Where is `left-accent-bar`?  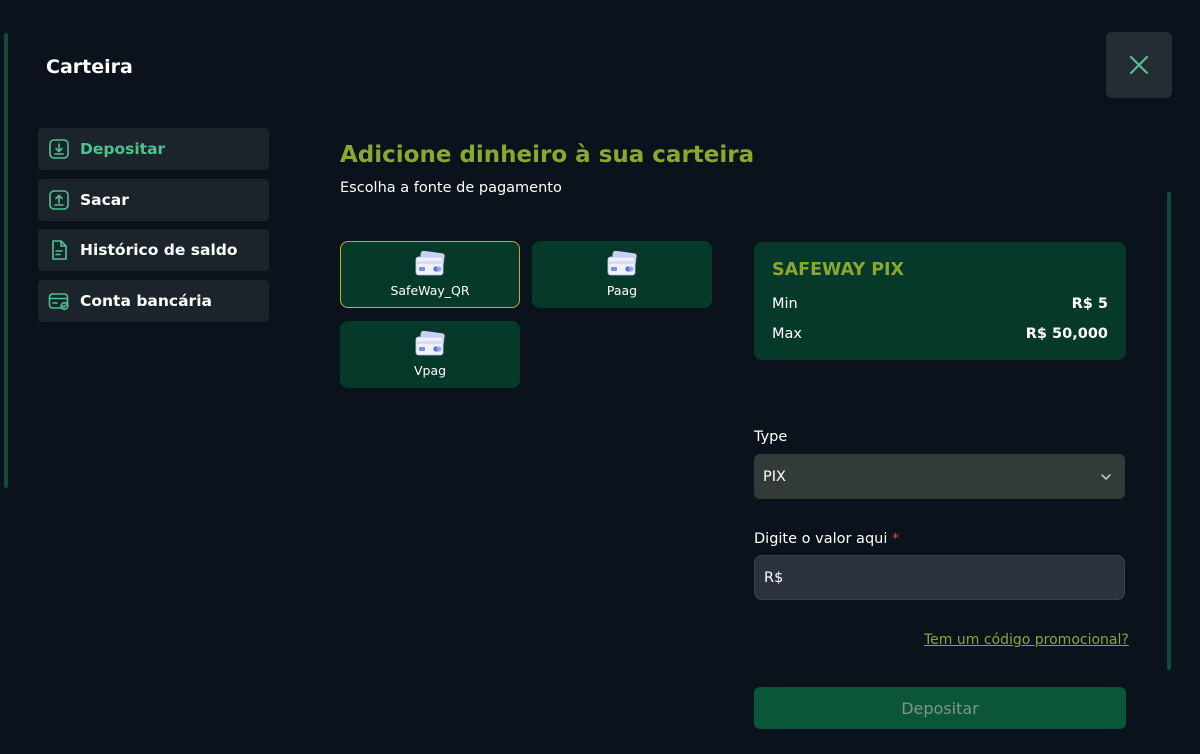
left-accent-bar is located at coordinates (6, 260).